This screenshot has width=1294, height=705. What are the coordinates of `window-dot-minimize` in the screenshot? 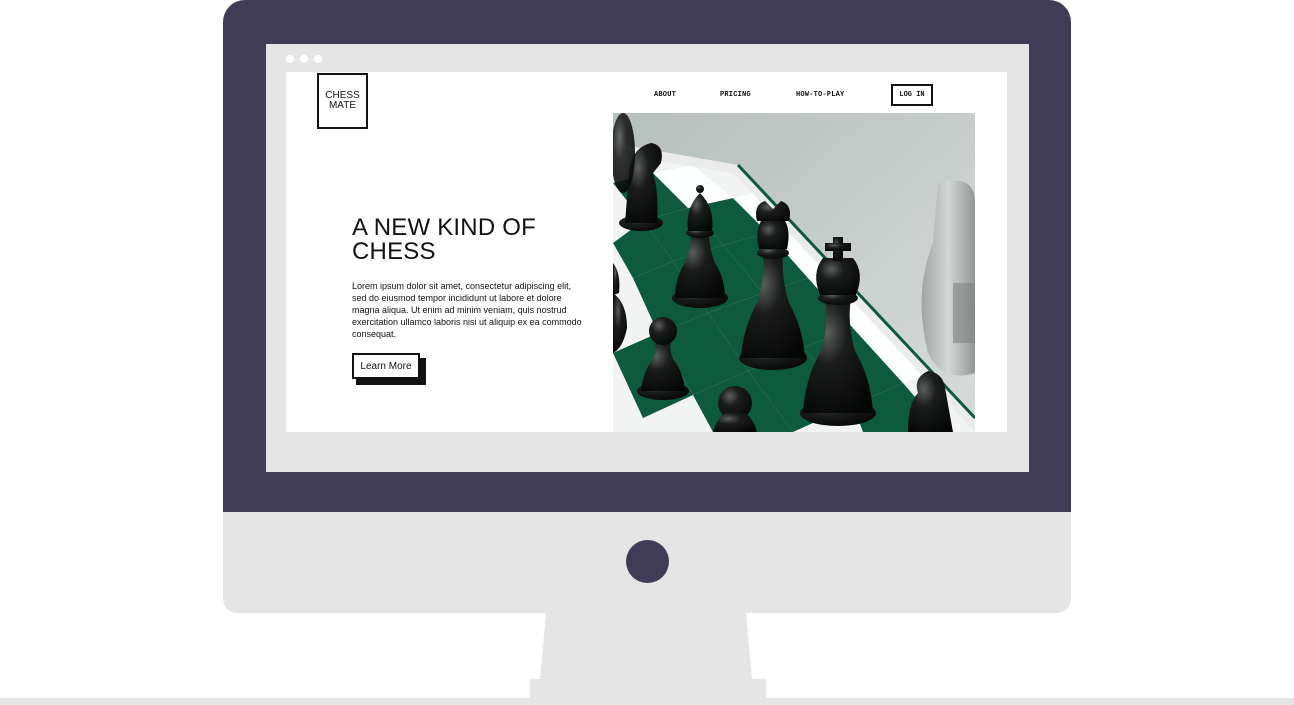 It's located at (304, 59).